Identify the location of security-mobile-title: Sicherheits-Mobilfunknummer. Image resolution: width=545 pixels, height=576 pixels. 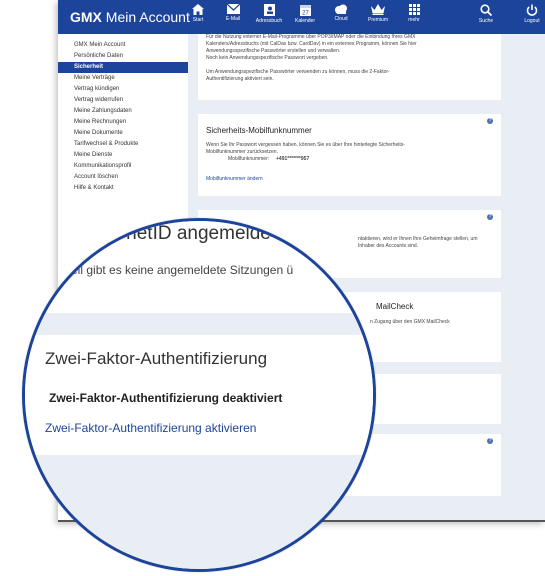
(259, 130).